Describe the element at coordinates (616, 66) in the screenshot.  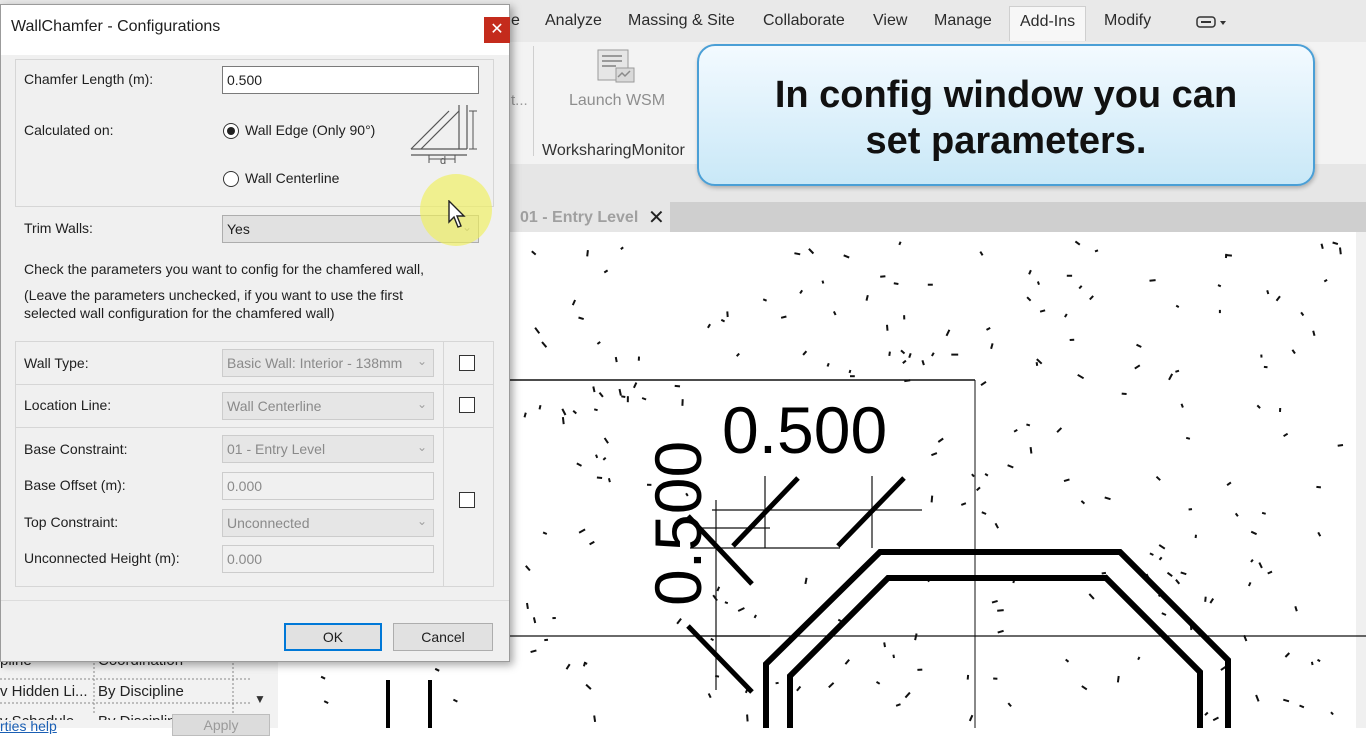
I see `worksharing-monitor-icon` at that location.